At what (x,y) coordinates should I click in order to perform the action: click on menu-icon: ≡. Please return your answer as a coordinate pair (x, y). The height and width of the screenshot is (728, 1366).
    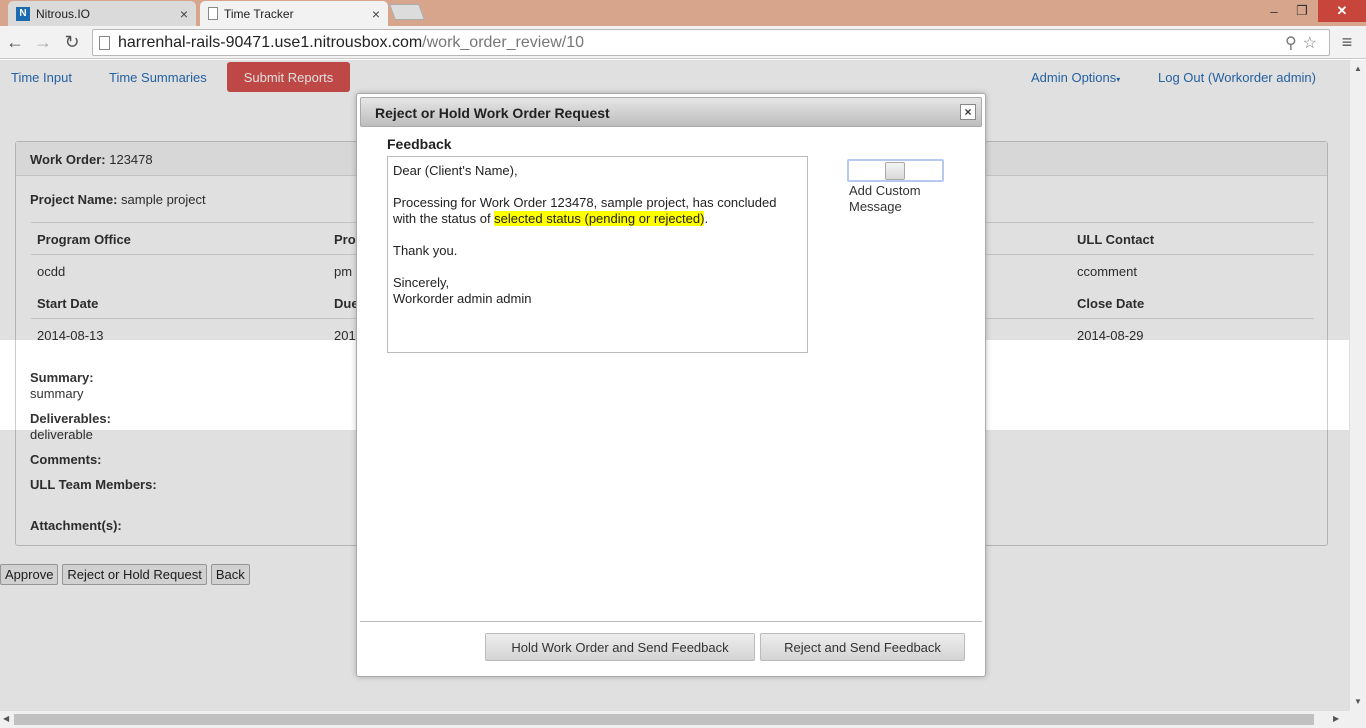
    Looking at the image, I should click on (1347, 42).